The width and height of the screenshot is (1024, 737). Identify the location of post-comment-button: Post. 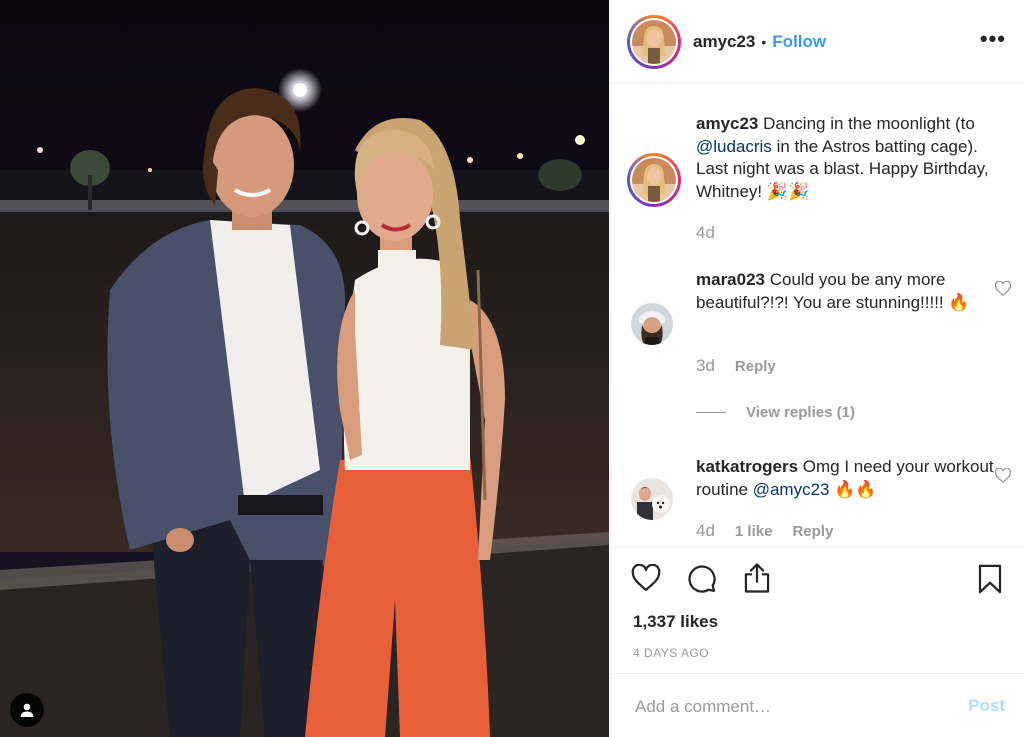
(986, 706).